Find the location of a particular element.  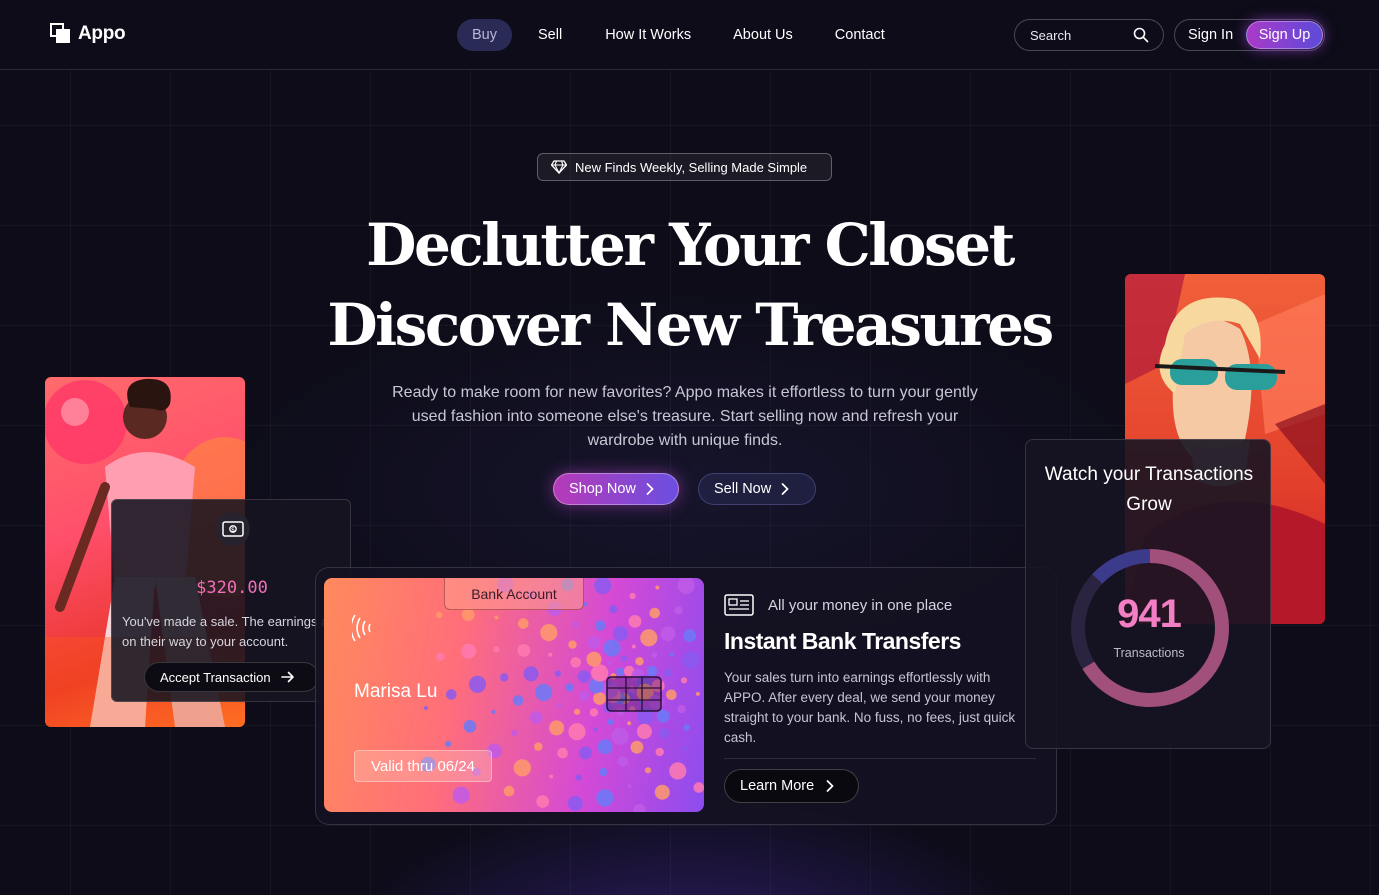

divider is located at coordinates (880, 758).